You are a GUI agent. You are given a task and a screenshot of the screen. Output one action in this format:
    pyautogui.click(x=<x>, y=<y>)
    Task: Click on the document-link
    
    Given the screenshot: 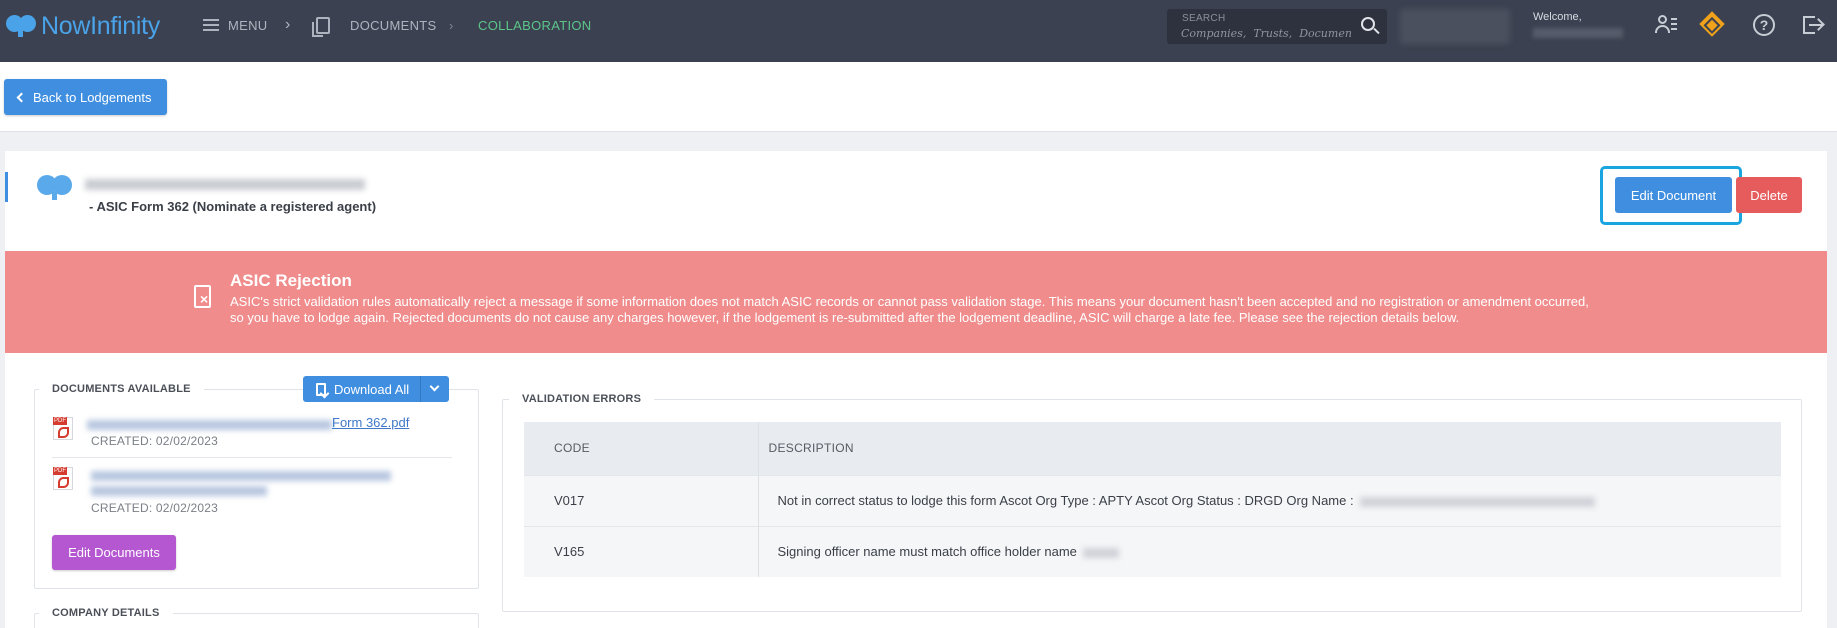 What is the action you would take?
    pyautogui.click(x=241, y=476)
    